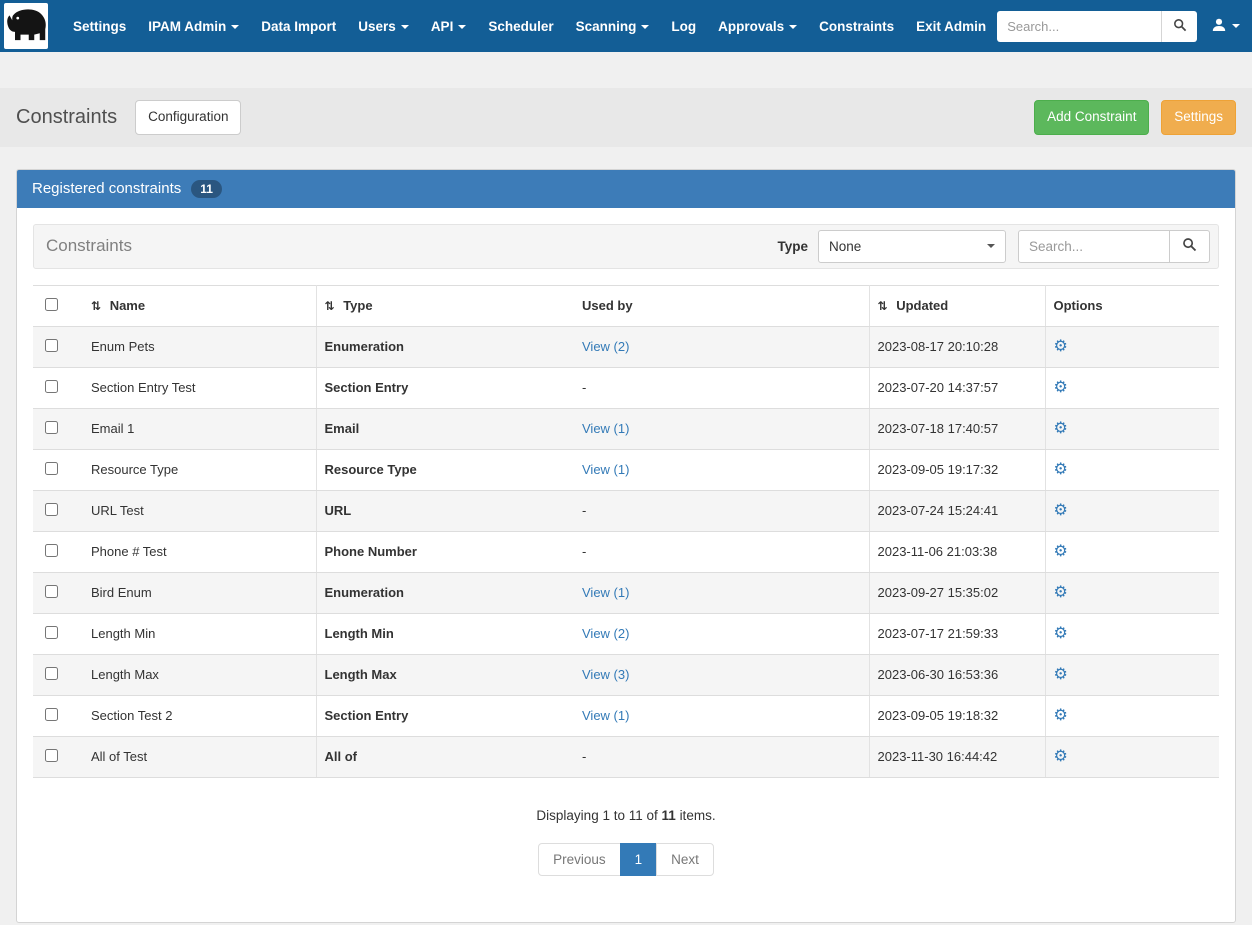 The height and width of the screenshot is (925, 1252). What do you see at coordinates (957, 510) in the screenshot?
I see `constraint-updated: 2023-07-24 15:24:41` at bounding box center [957, 510].